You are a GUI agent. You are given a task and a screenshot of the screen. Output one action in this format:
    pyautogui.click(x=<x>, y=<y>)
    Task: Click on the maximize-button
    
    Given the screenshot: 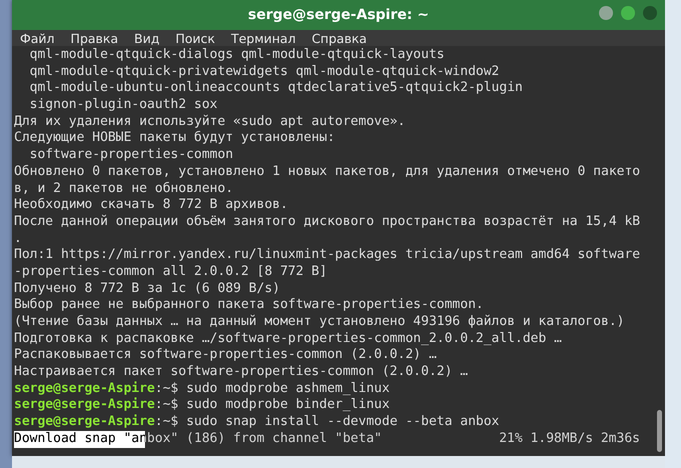 What is the action you would take?
    pyautogui.click(x=628, y=13)
    